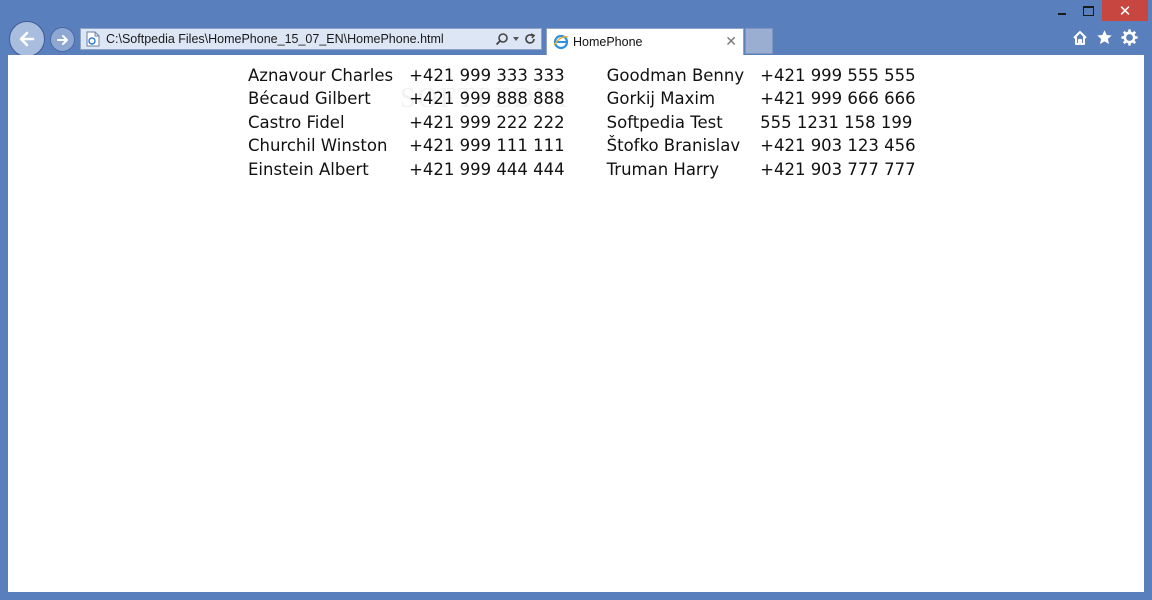 This screenshot has height=600, width=1152. I want to click on back-button, so click(27, 39).